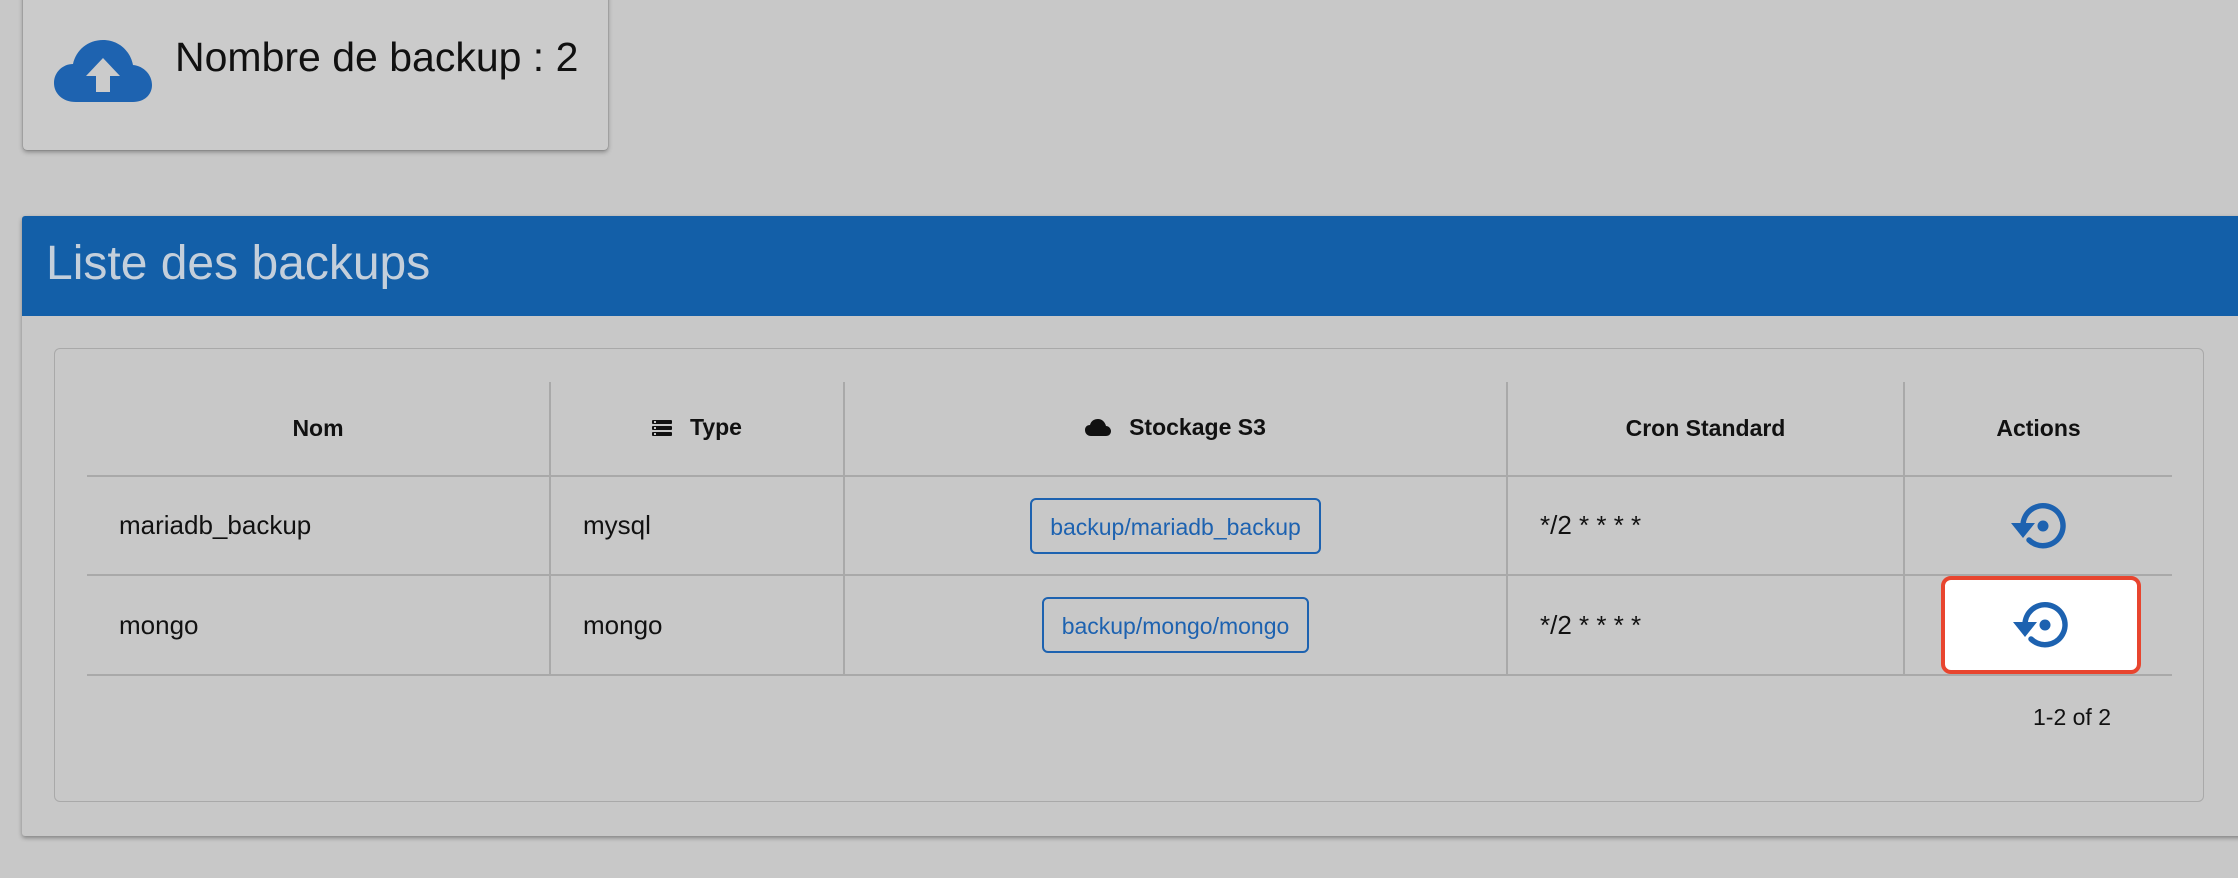 The image size is (2238, 878). Describe the element at coordinates (716, 427) in the screenshot. I see `column-header-type-label: Type` at that location.